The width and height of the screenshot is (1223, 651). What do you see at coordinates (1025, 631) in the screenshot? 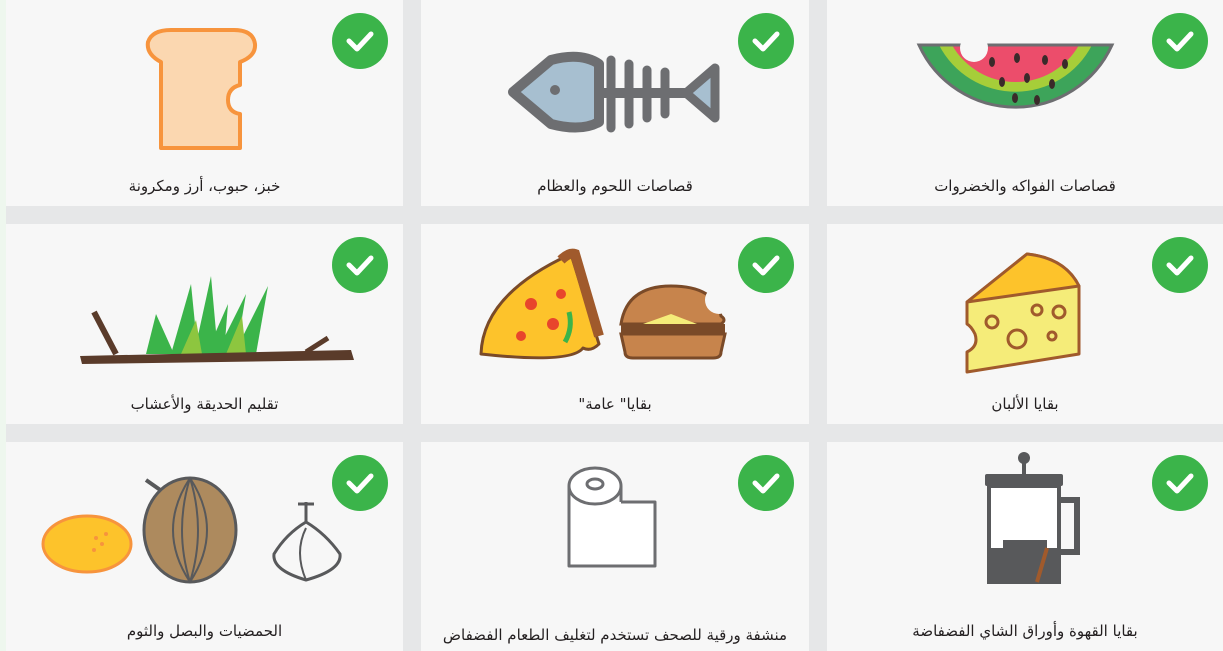
I see `card-label: بقايا القهوة وأوراق الشاي الفضفاضة` at bounding box center [1025, 631].